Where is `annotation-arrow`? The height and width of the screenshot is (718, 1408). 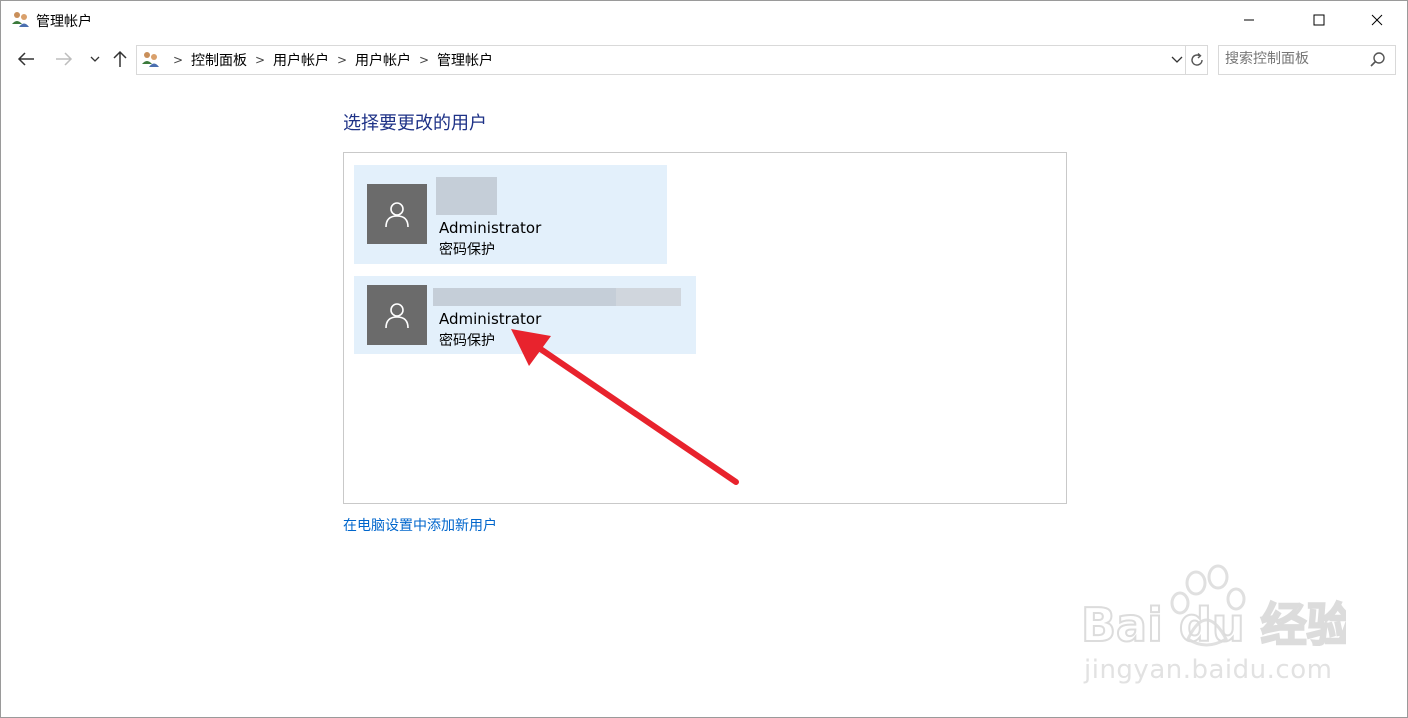
annotation-arrow is located at coordinates (625, 407).